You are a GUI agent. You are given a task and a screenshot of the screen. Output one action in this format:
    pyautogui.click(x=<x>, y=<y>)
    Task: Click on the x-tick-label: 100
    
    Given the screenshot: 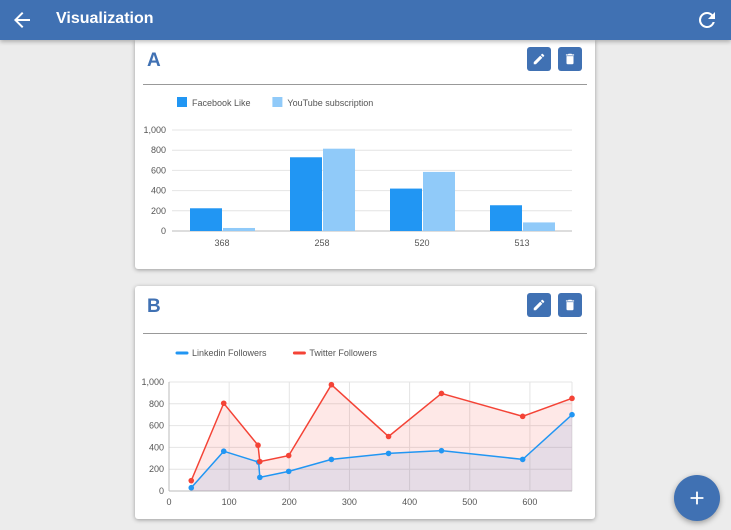 What is the action you would take?
    pyautogui.click(x=229, y=502)
    